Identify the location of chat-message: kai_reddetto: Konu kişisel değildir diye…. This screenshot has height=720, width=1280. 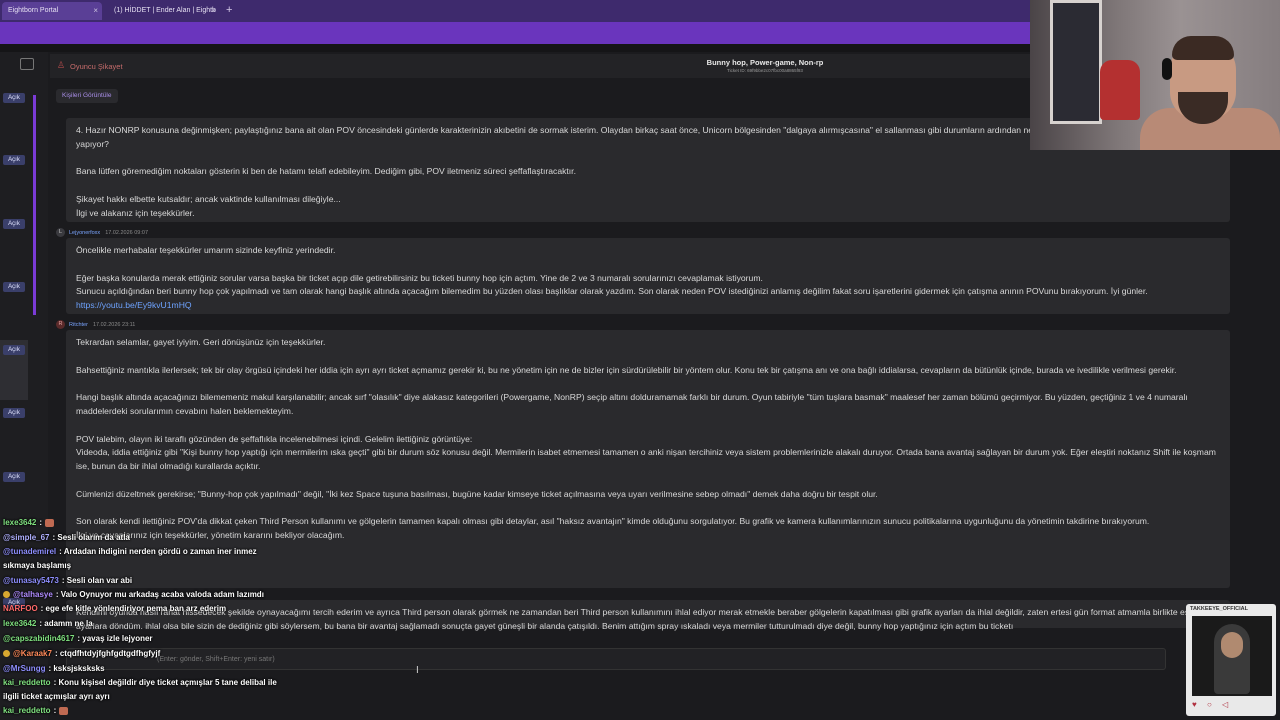
(140, 682).